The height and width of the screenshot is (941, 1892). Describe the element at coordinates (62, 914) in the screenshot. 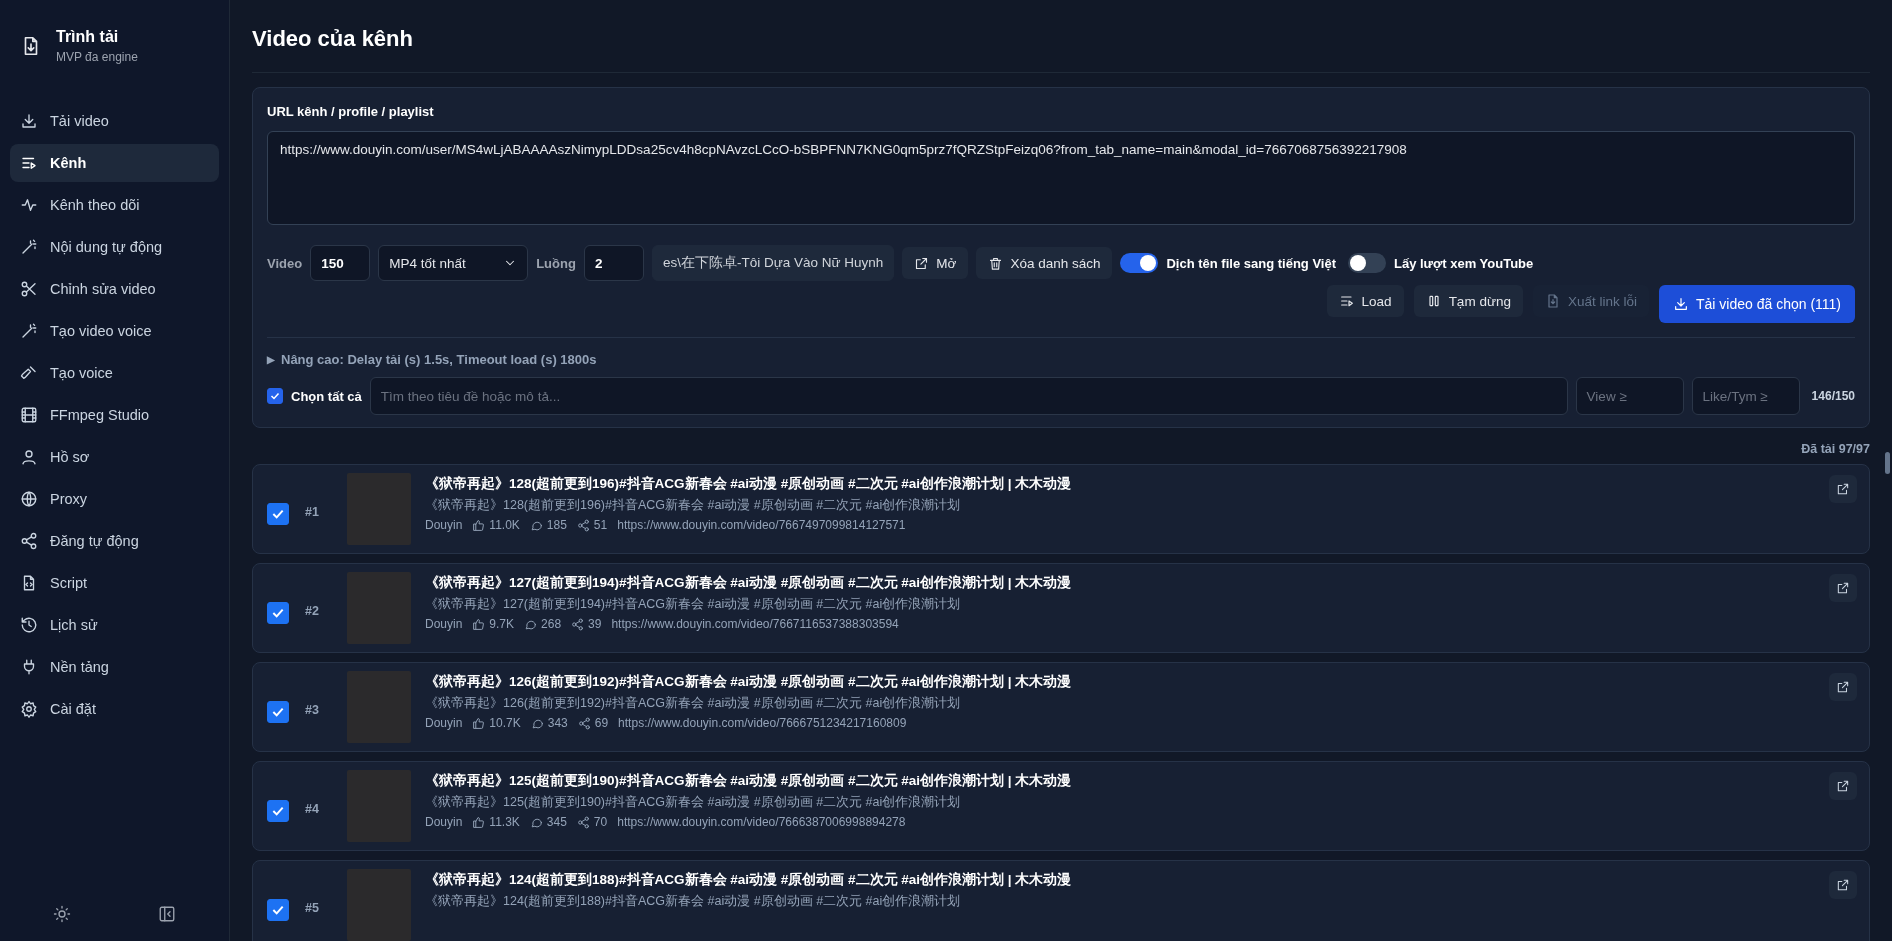

I see `sun-icon` at that location.